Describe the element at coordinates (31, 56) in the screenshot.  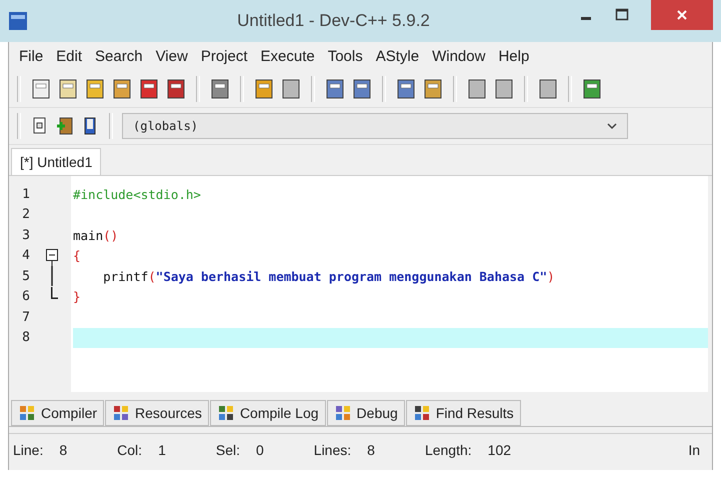
I see `menu-item: File` at that location.